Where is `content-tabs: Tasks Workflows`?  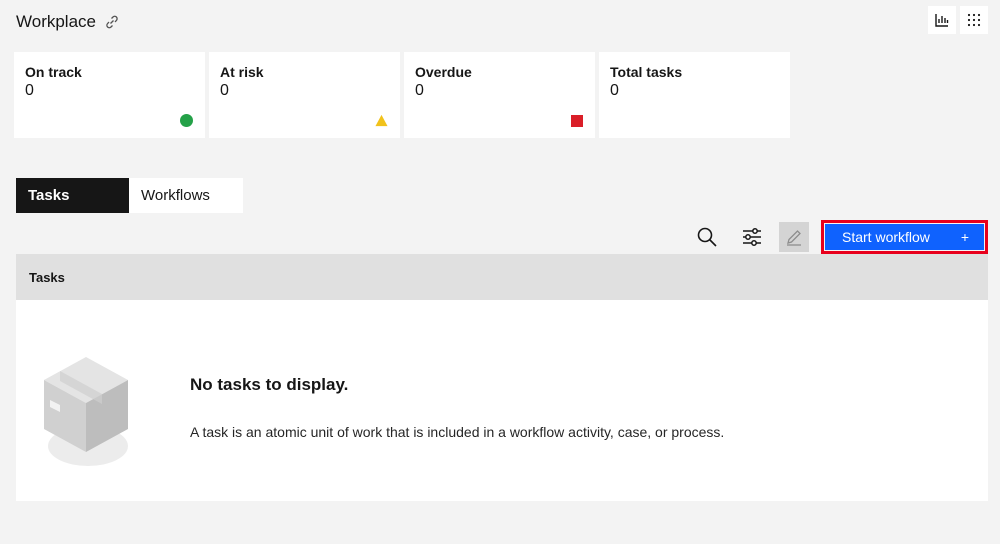
content-tabs: Tasks Workflows is located at coordinates (129, 195).